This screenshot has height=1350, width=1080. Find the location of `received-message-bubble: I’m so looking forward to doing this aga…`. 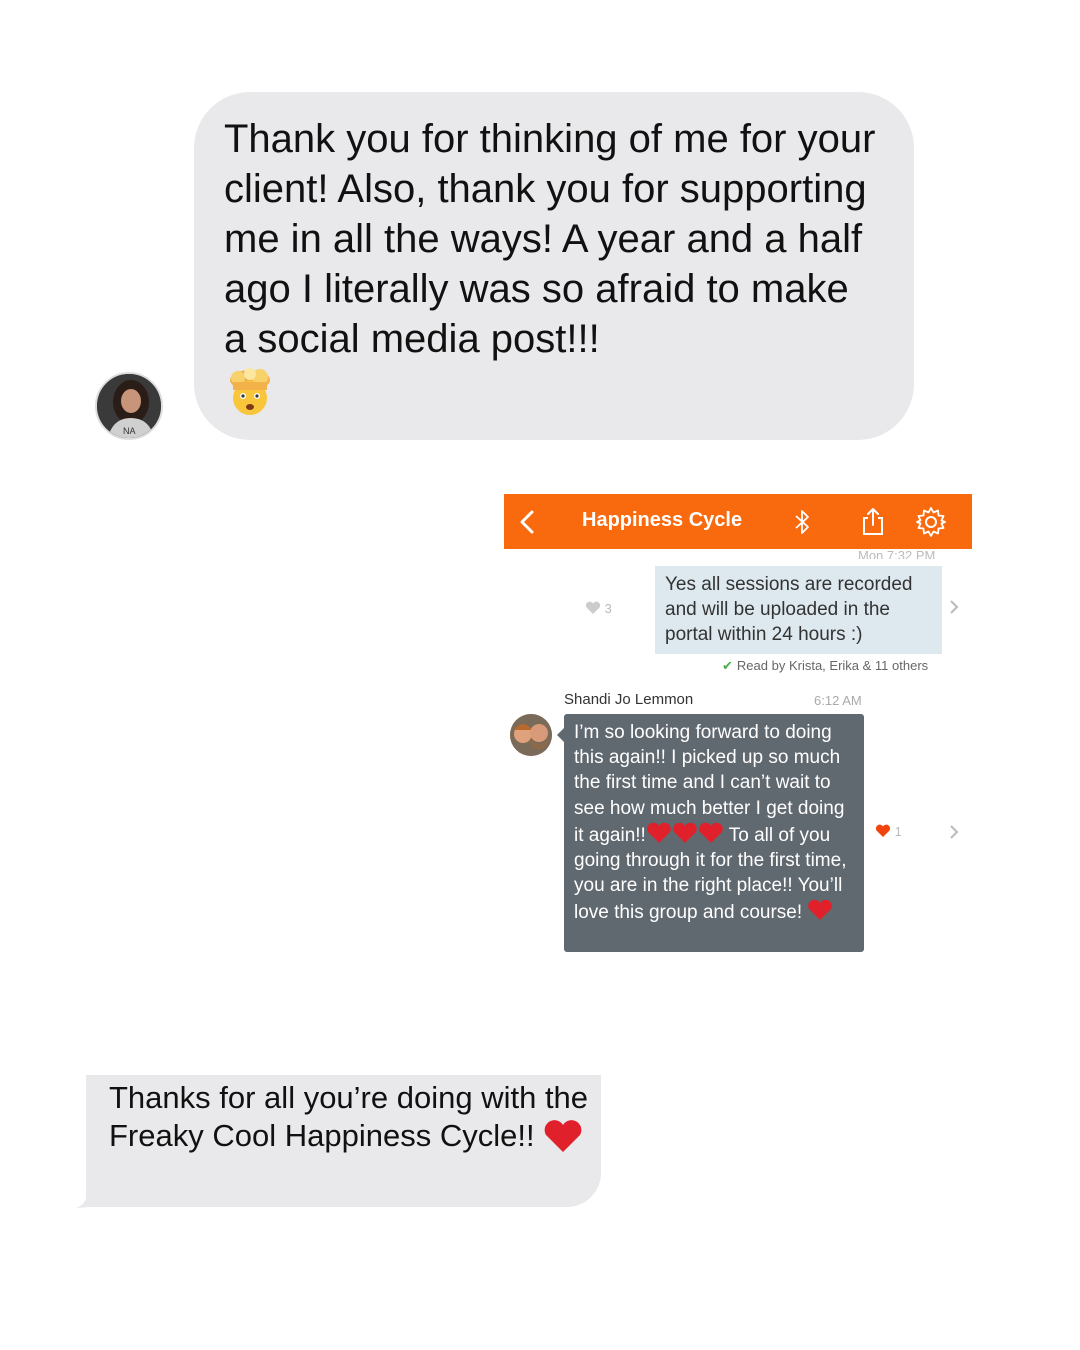

received-message-bubble: I’m so looking forward to doing this aga… is located at coordinates (710, 833).